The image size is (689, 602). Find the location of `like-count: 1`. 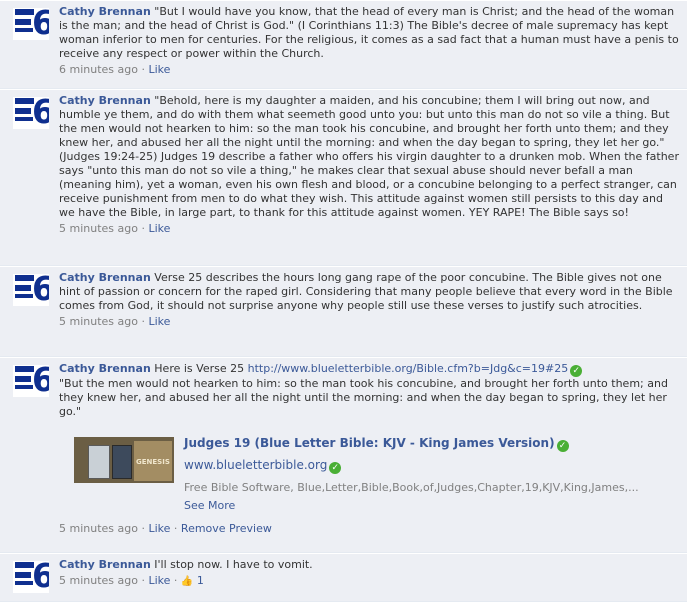

like-count: 1 is located at coordinates (200, 580).